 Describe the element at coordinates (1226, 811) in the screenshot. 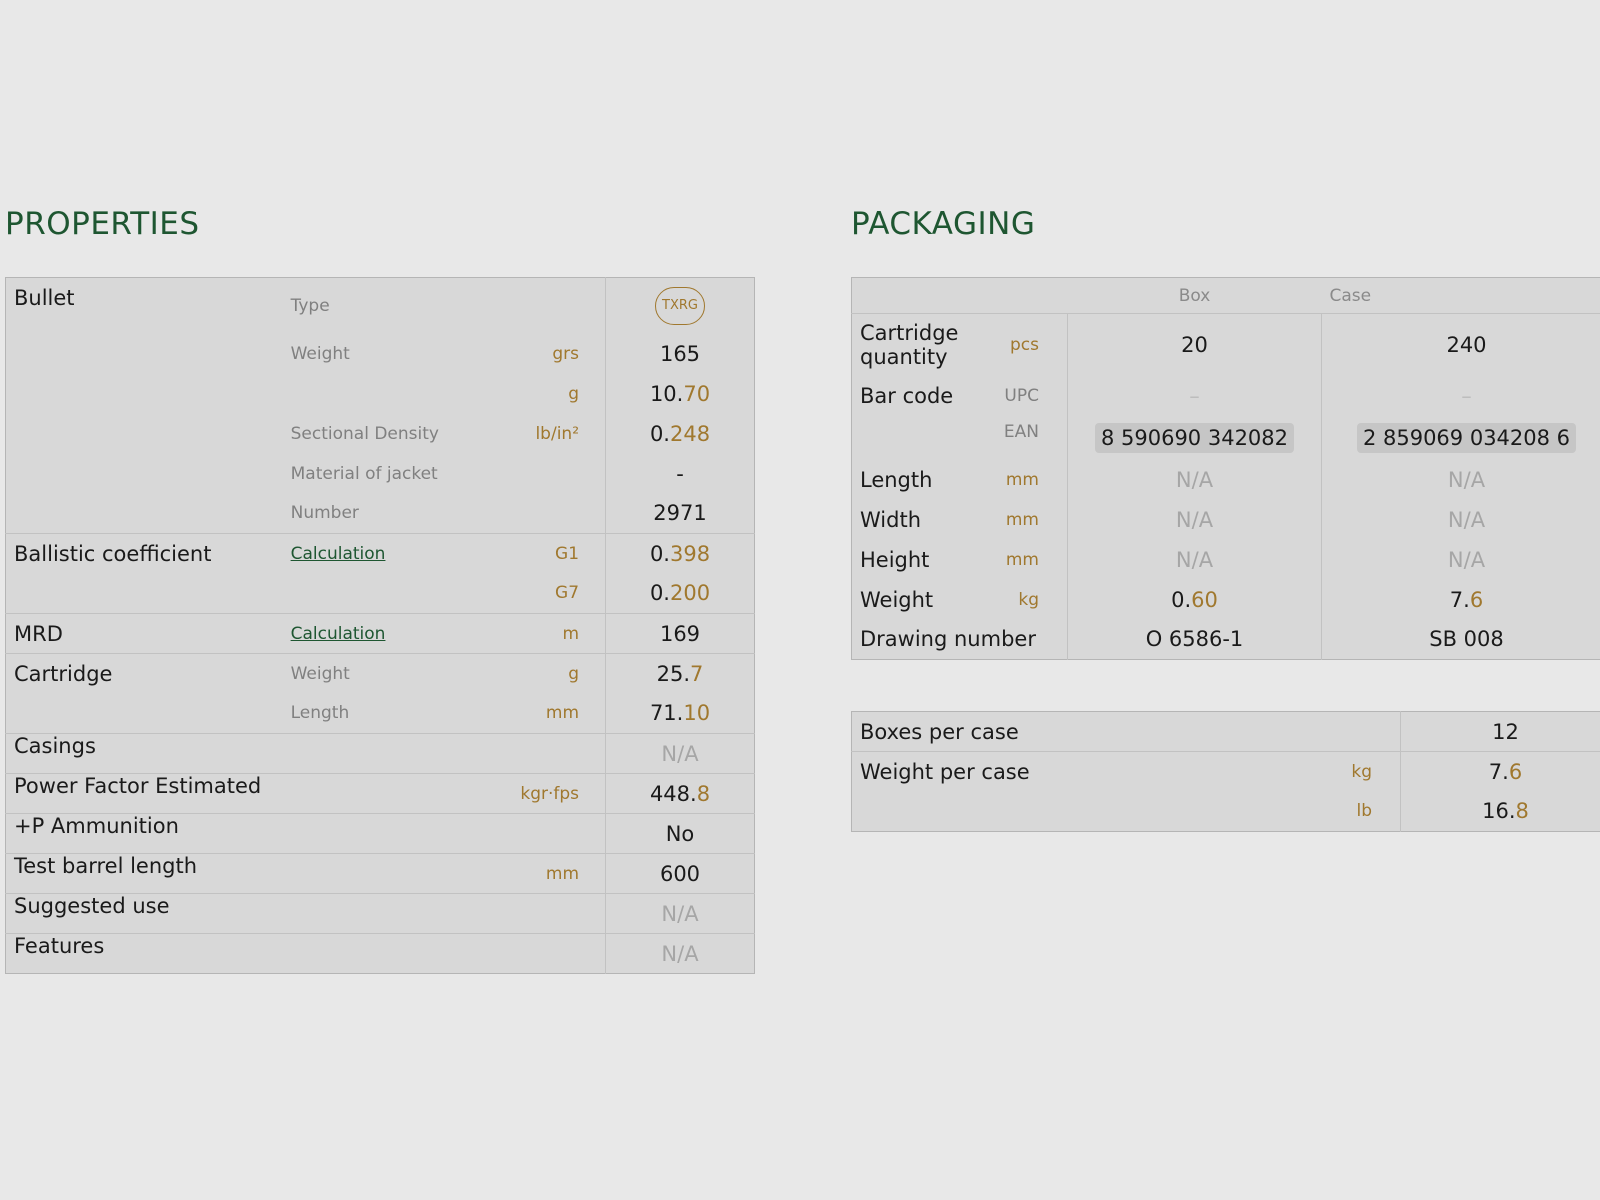

I see `weight-per-case-lb-row: lb 16.8` at that location.